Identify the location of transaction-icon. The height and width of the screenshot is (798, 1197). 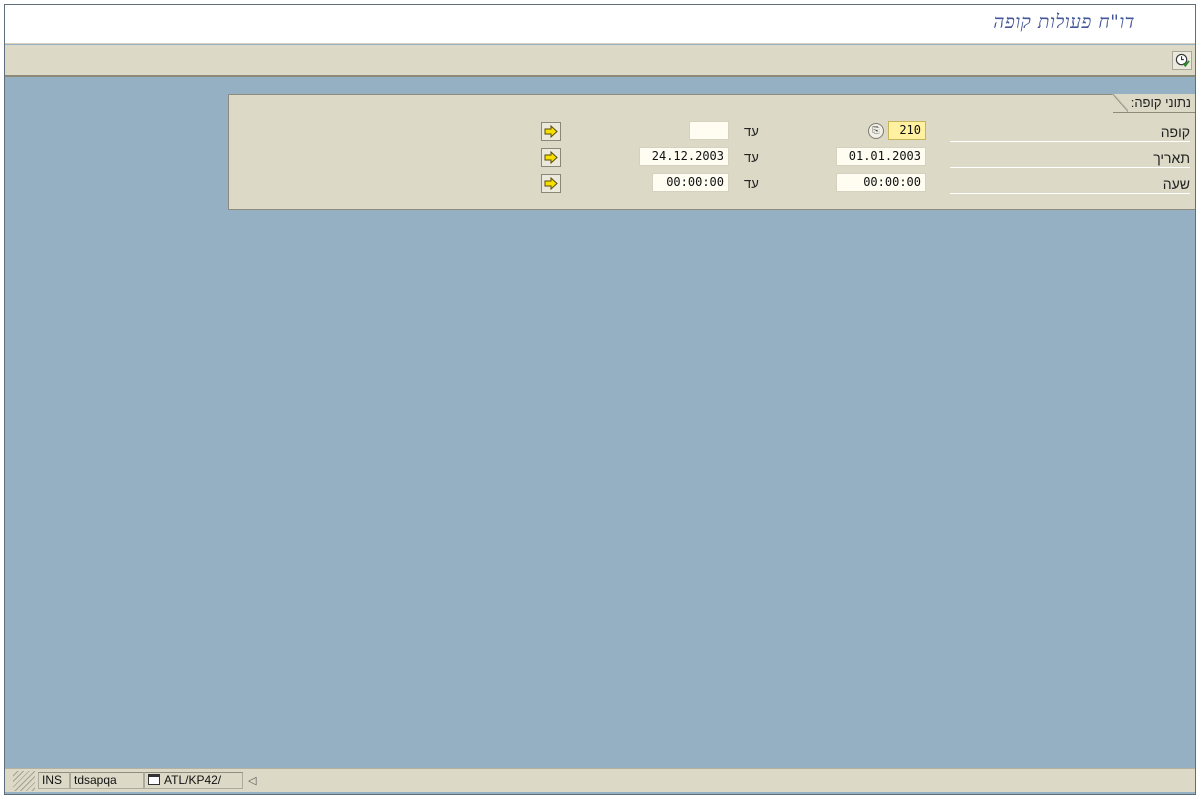
(154, 779).